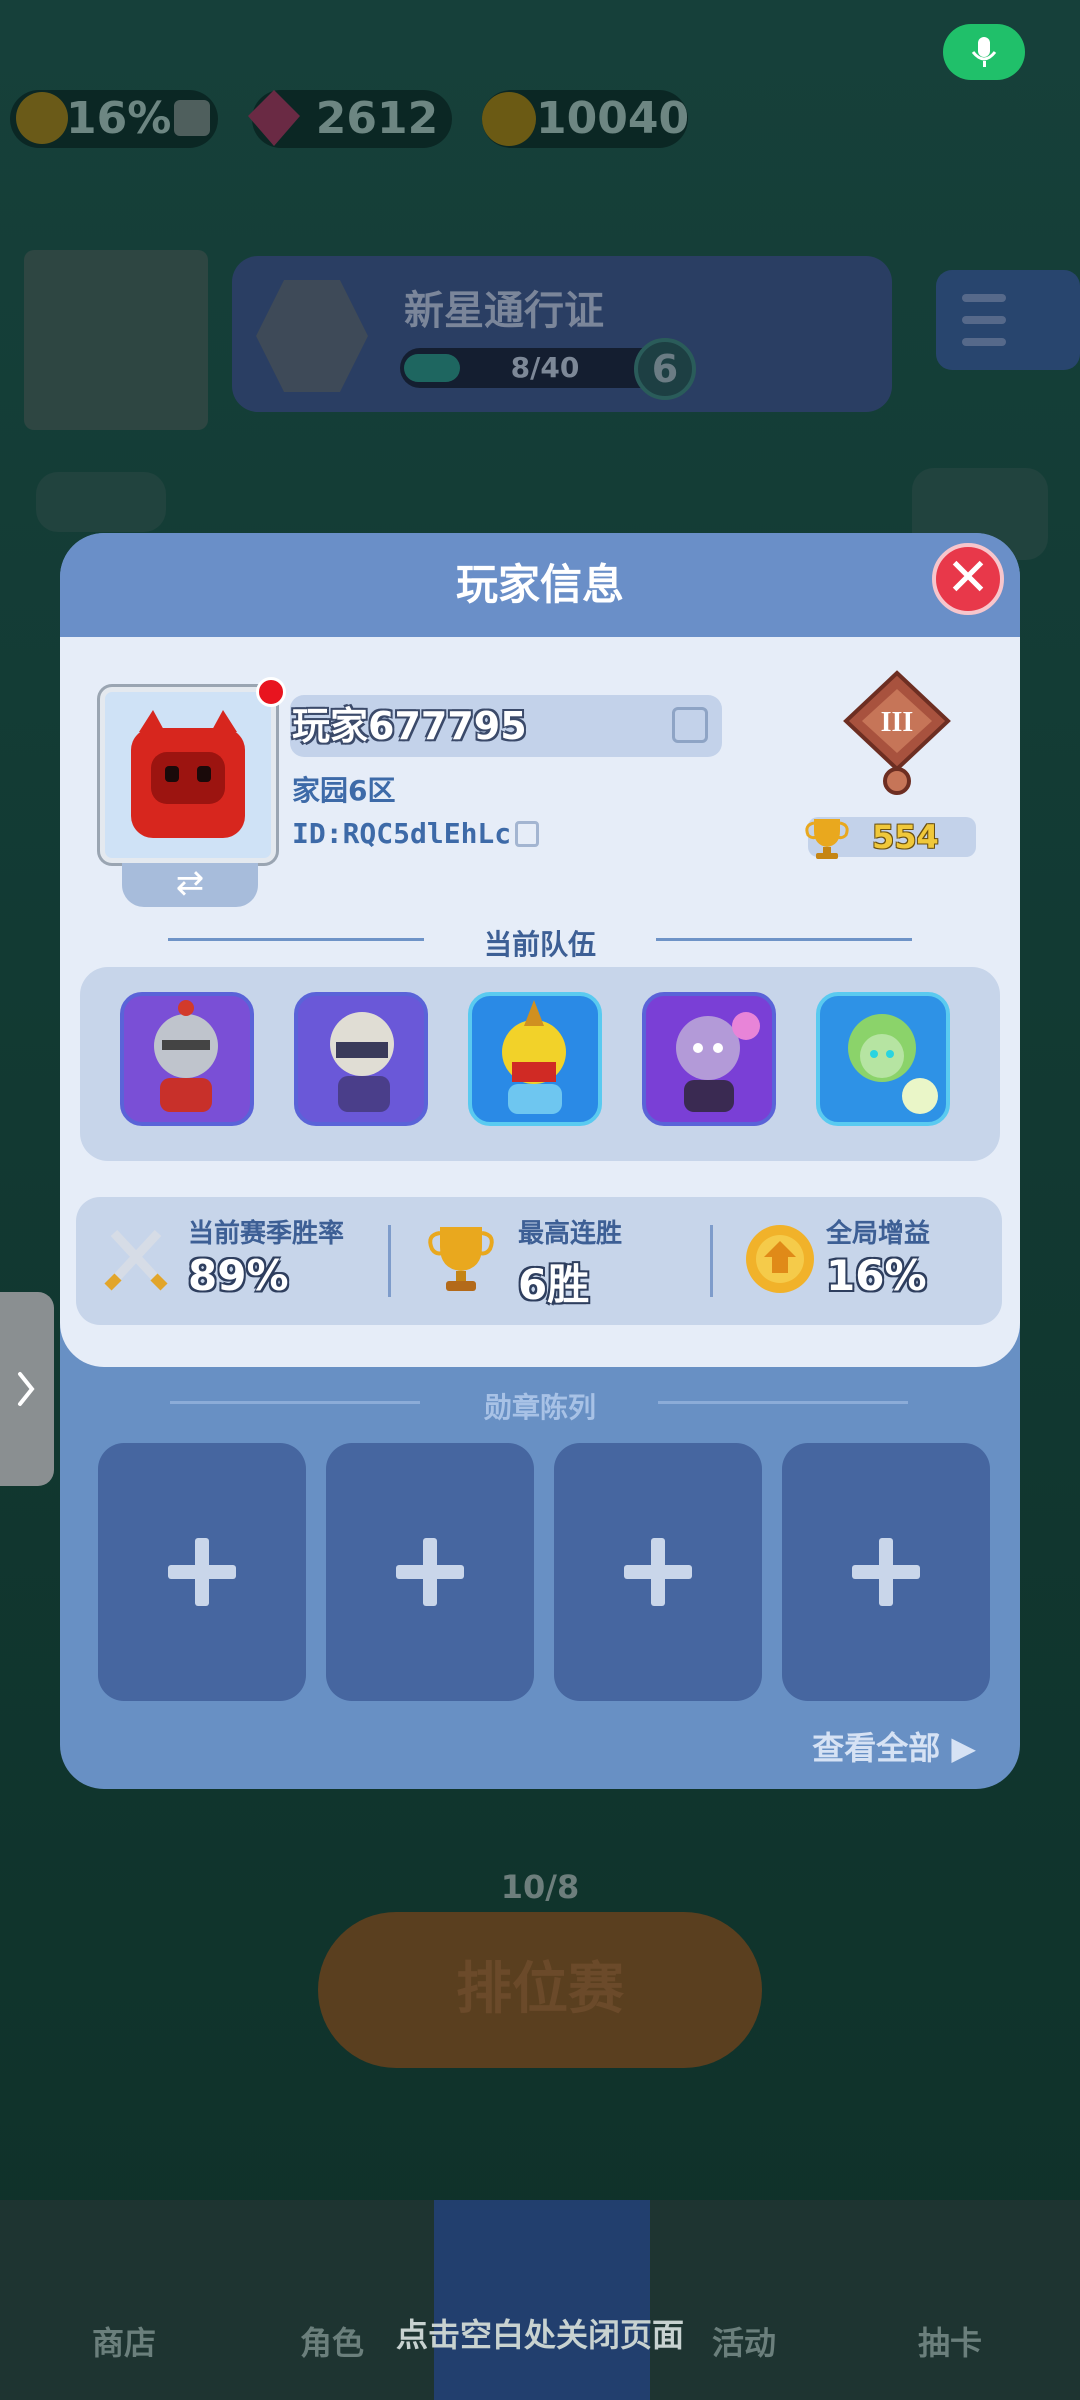  What do you see at coordinates (613, 118) in the screenshot?
I see `coin-value: 10040` at bounding box center [613, 118].